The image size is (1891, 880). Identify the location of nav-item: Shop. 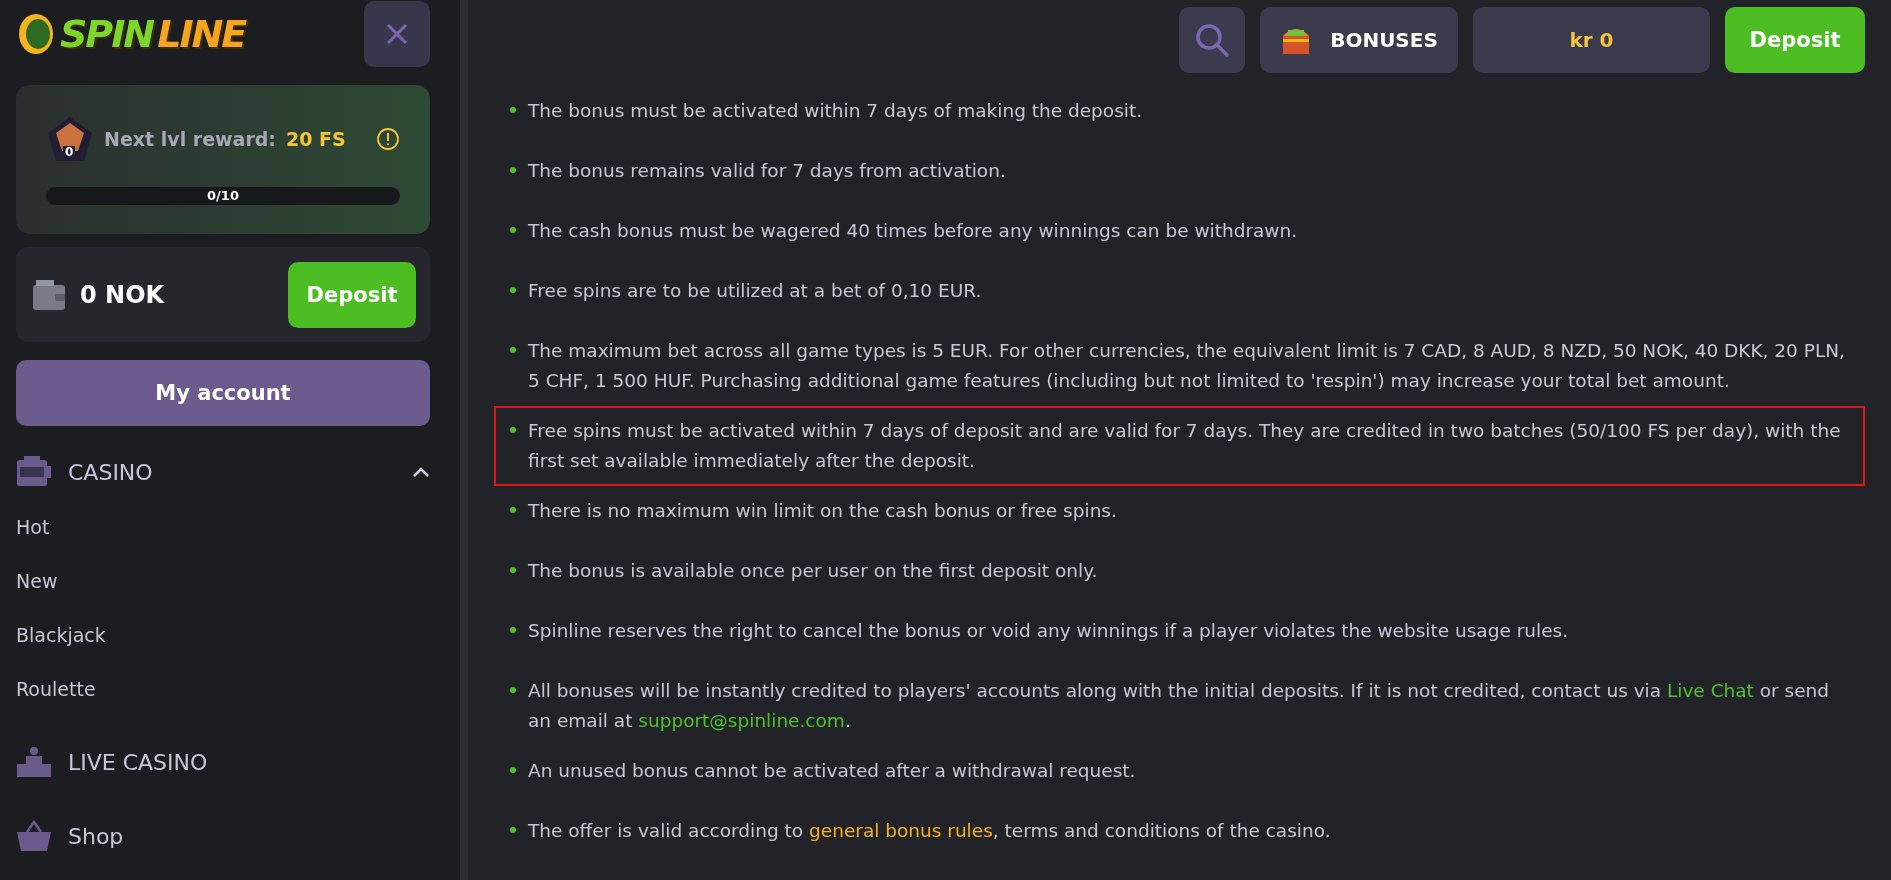
(249, 836).